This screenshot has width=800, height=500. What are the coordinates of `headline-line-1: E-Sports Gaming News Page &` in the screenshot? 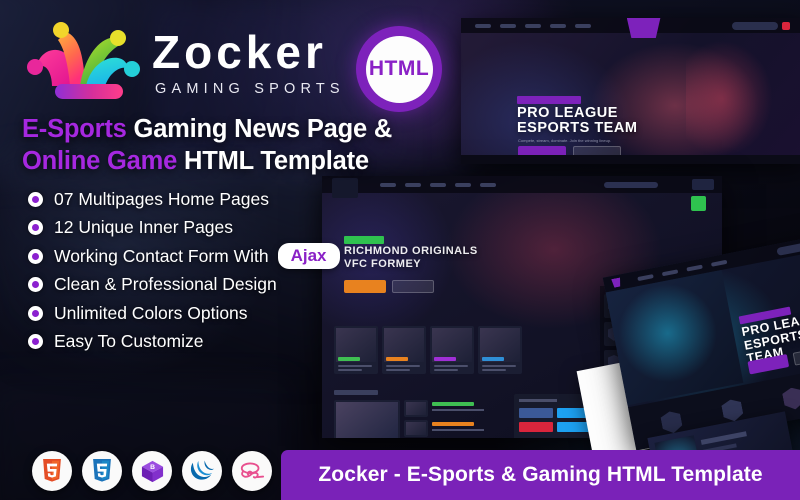 It's located at (282, 129).